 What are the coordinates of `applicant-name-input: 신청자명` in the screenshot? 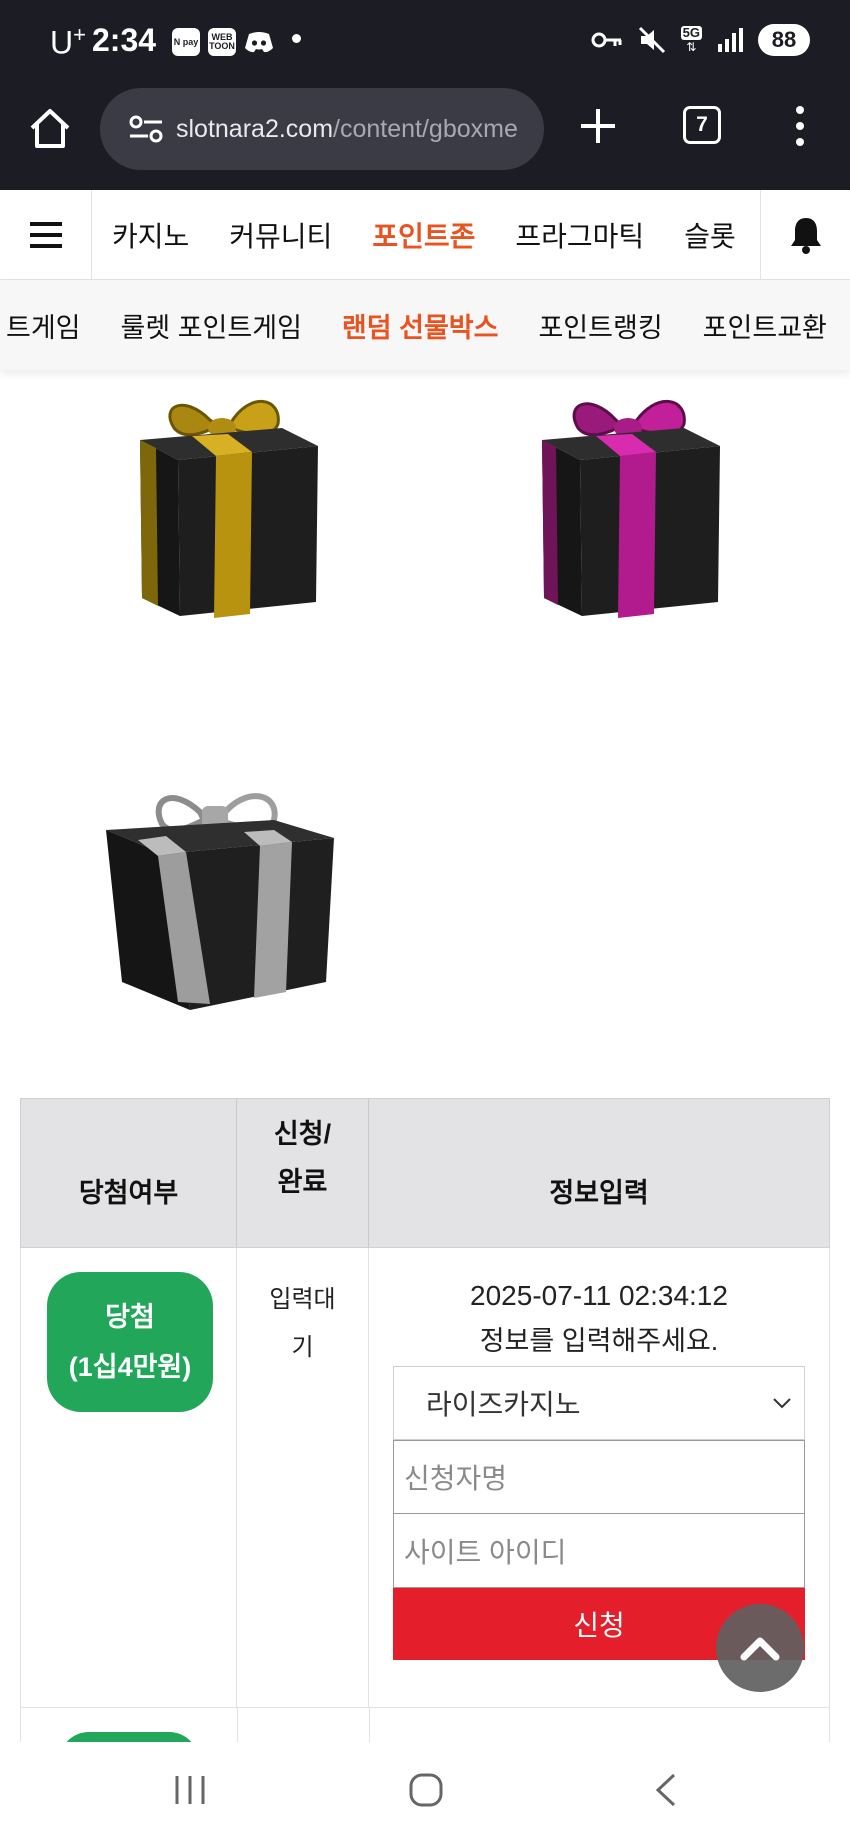 It's located at (599, 1477).